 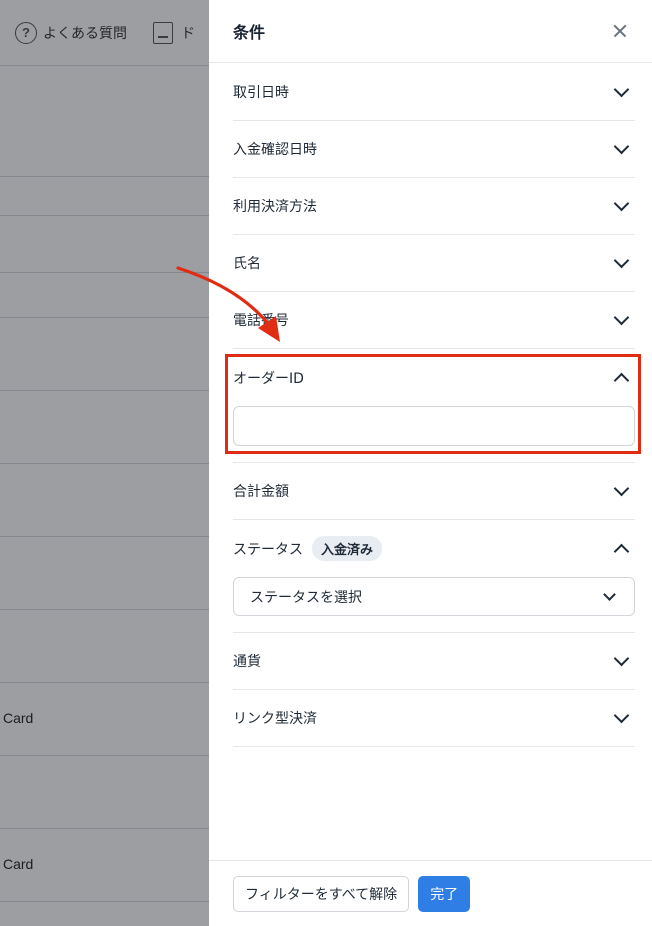 What do you see at coordinates (434, 263) in the screenshot?
I see `filter-name: 氏名` at bounding box center [434, 263].